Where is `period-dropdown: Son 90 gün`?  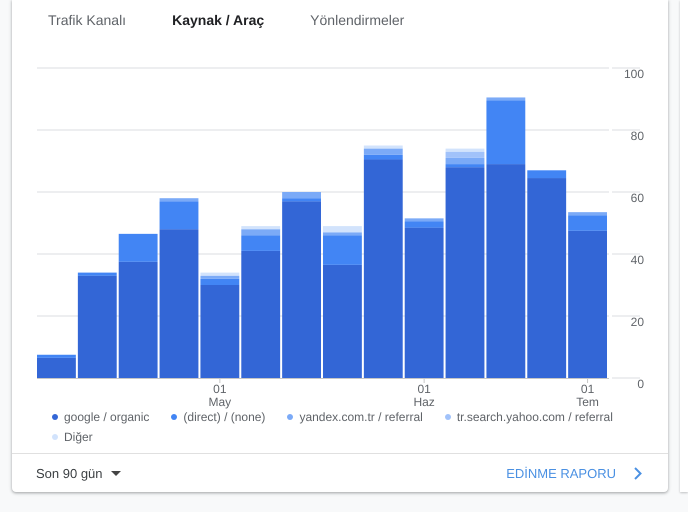 period-dropdown: Son 90 gün is located at coordinates (78, 473).